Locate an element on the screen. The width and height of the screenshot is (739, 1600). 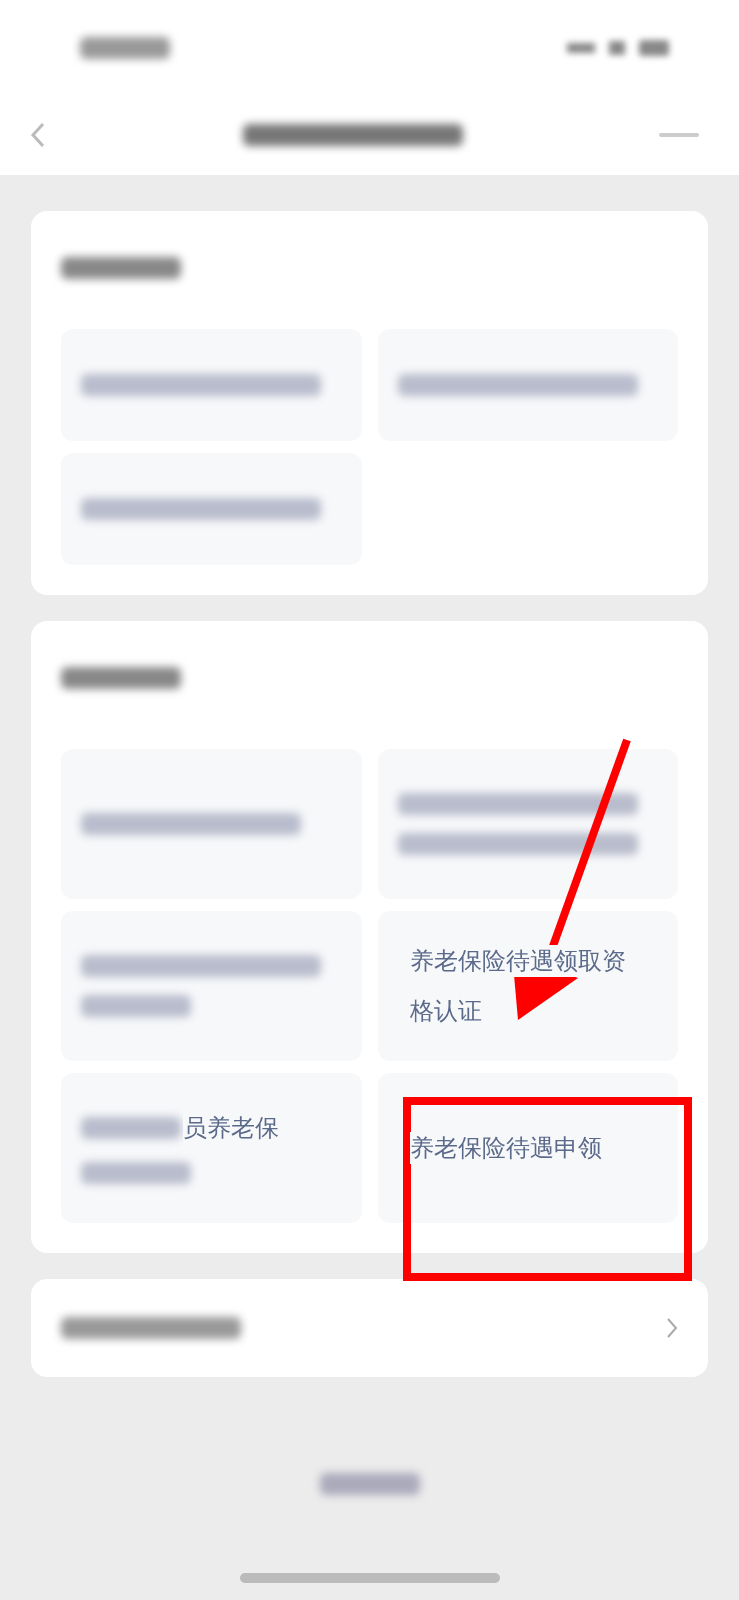
service-label: 养老保险待遇领取资 is located at coordinates (517, 961).